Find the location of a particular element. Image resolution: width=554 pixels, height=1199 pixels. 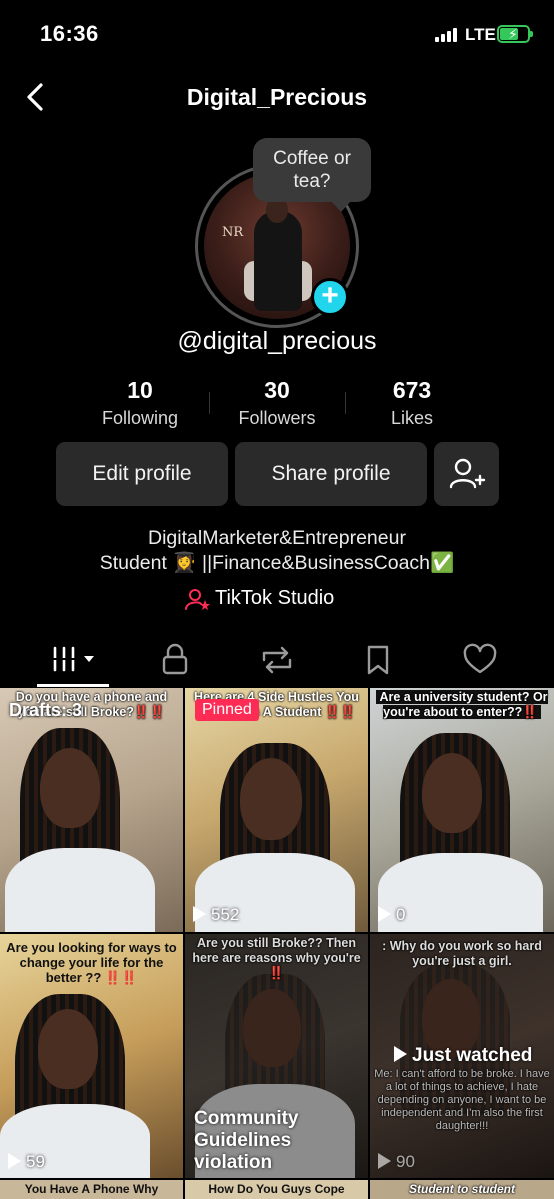

favorites-tab is located at coordinates (378, 660).